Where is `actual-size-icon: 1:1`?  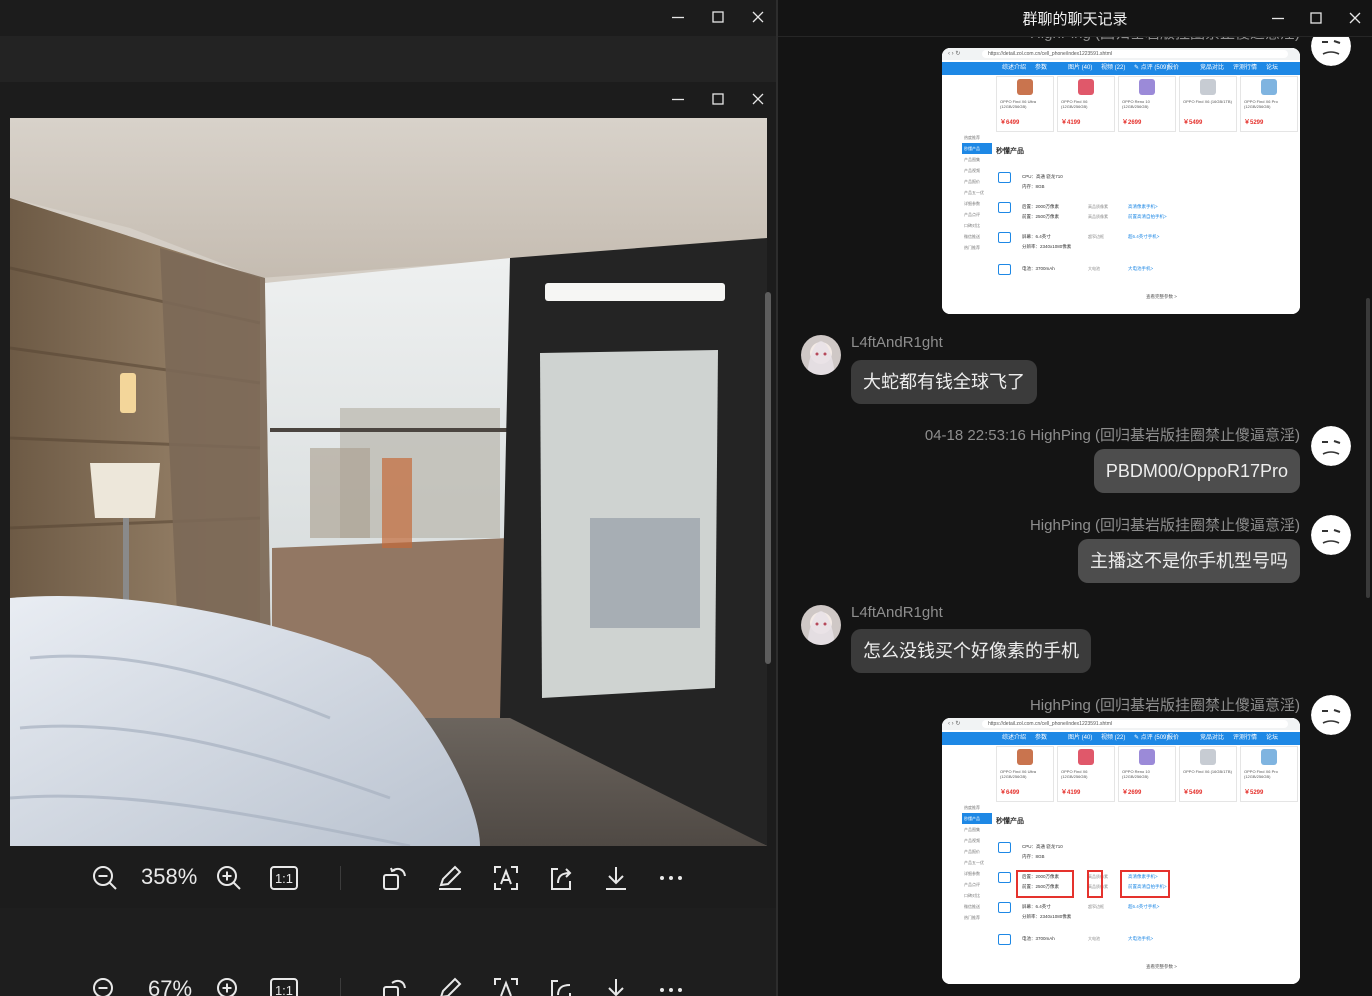
actual-size-icon: 1:1 is located at coordinates (284, 987).